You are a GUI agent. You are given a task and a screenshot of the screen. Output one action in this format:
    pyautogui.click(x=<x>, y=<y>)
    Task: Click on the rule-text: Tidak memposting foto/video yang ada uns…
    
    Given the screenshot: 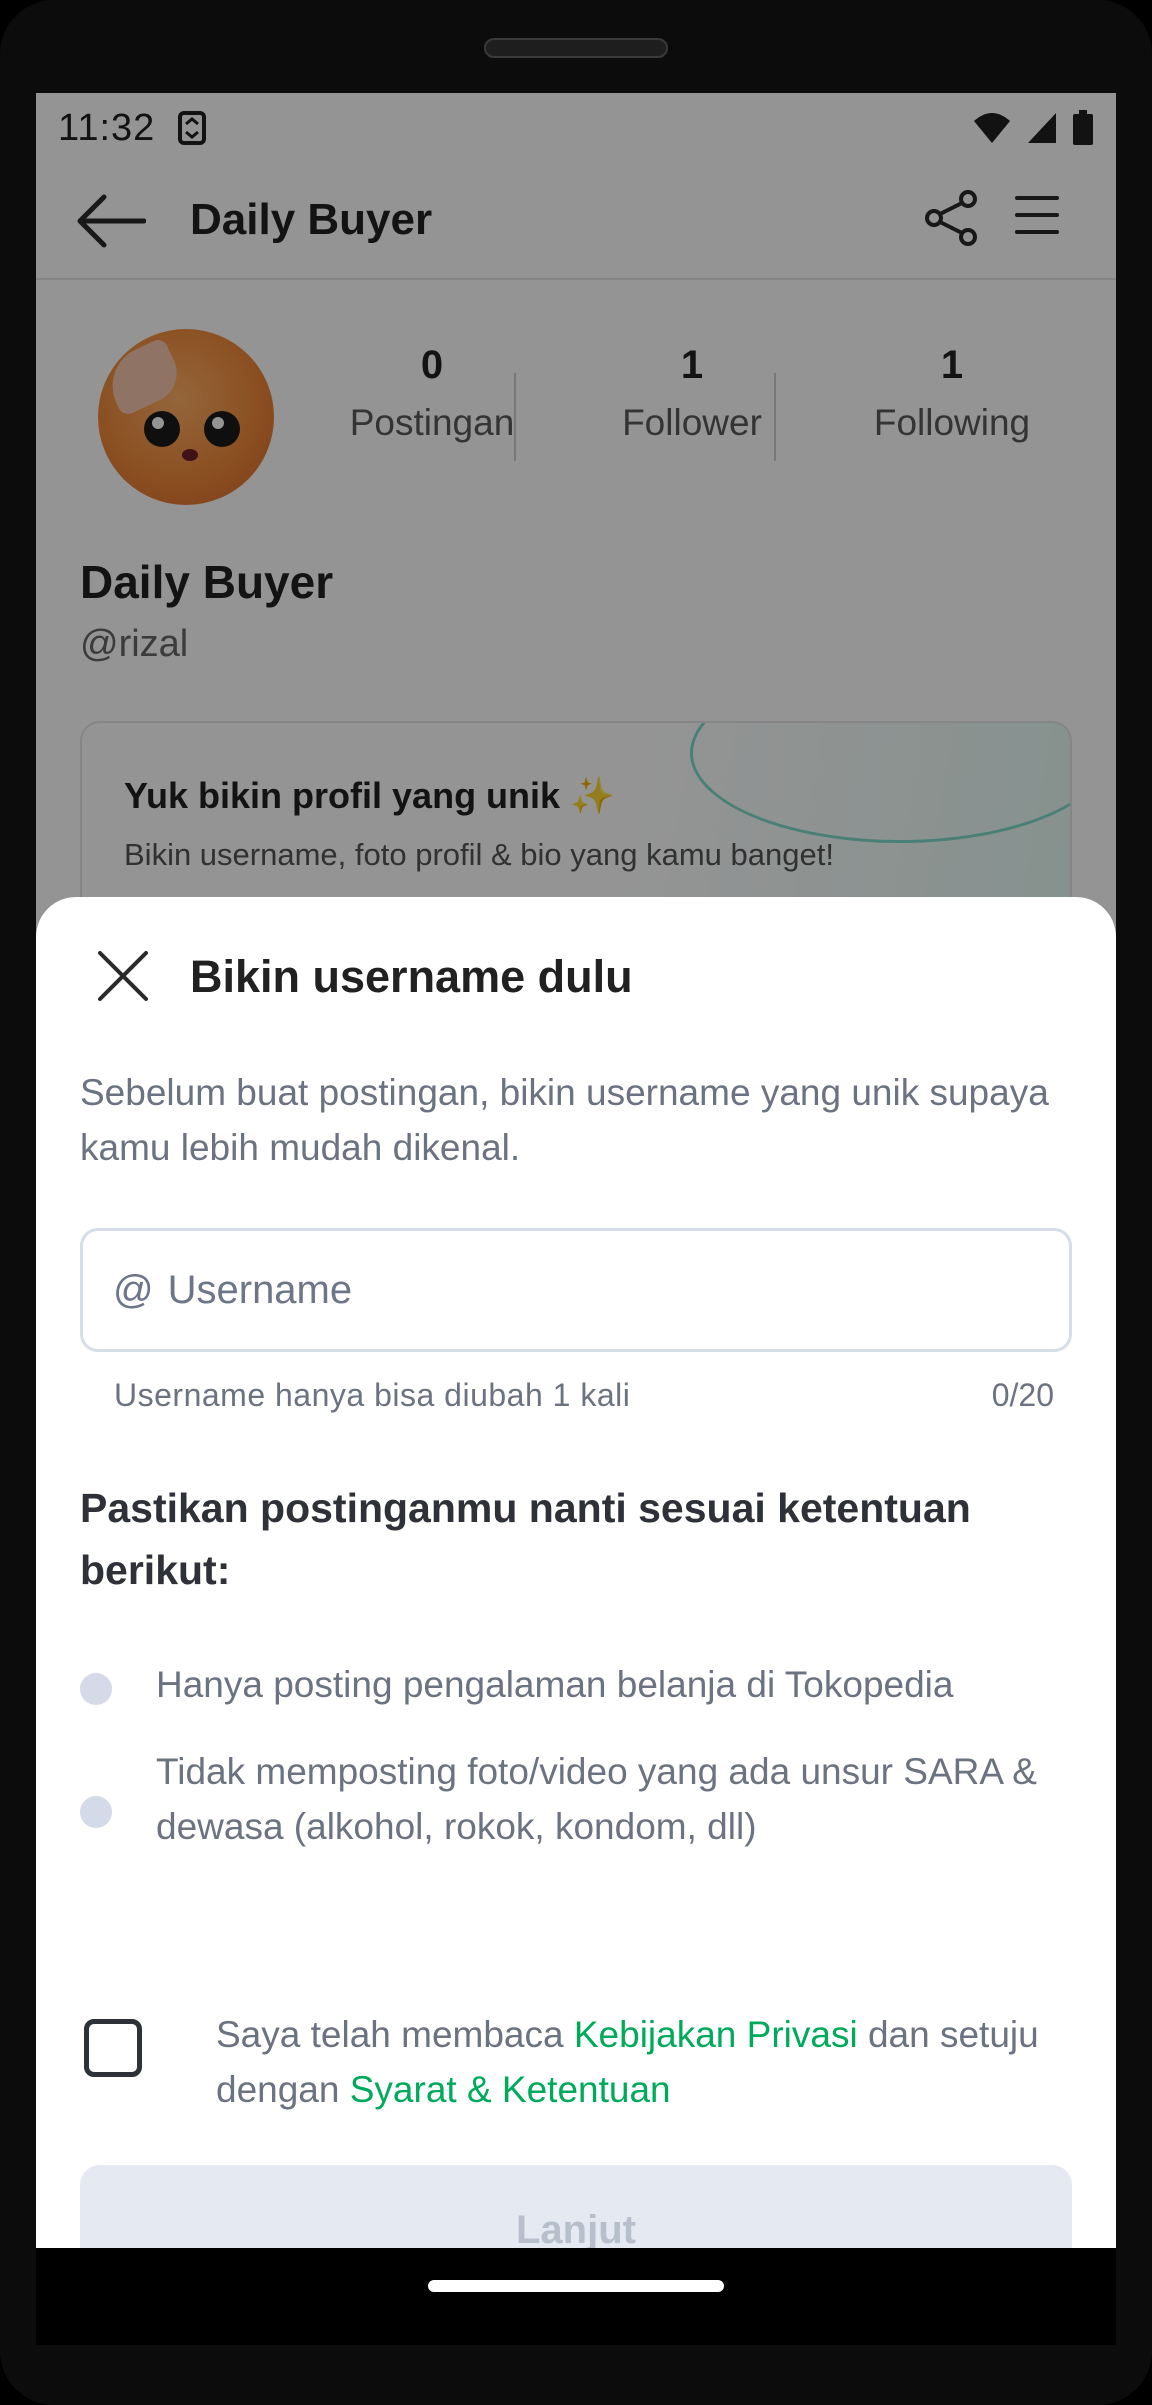 What is the action you would take?
    pyautogui.click(x=596, y=1799)
    